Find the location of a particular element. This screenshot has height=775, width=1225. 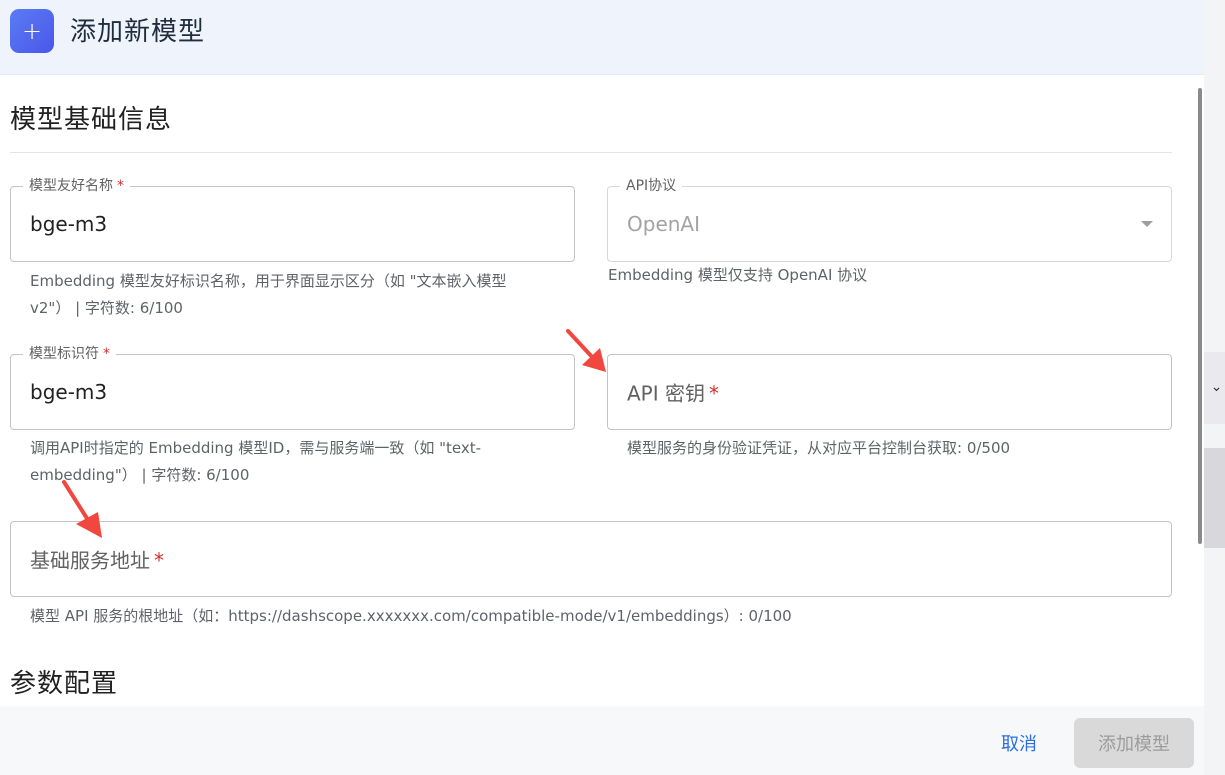

api-protocol-helper: Embedding 模型仅支持 OpenAI 协议 is located at coordinates (738, 275).